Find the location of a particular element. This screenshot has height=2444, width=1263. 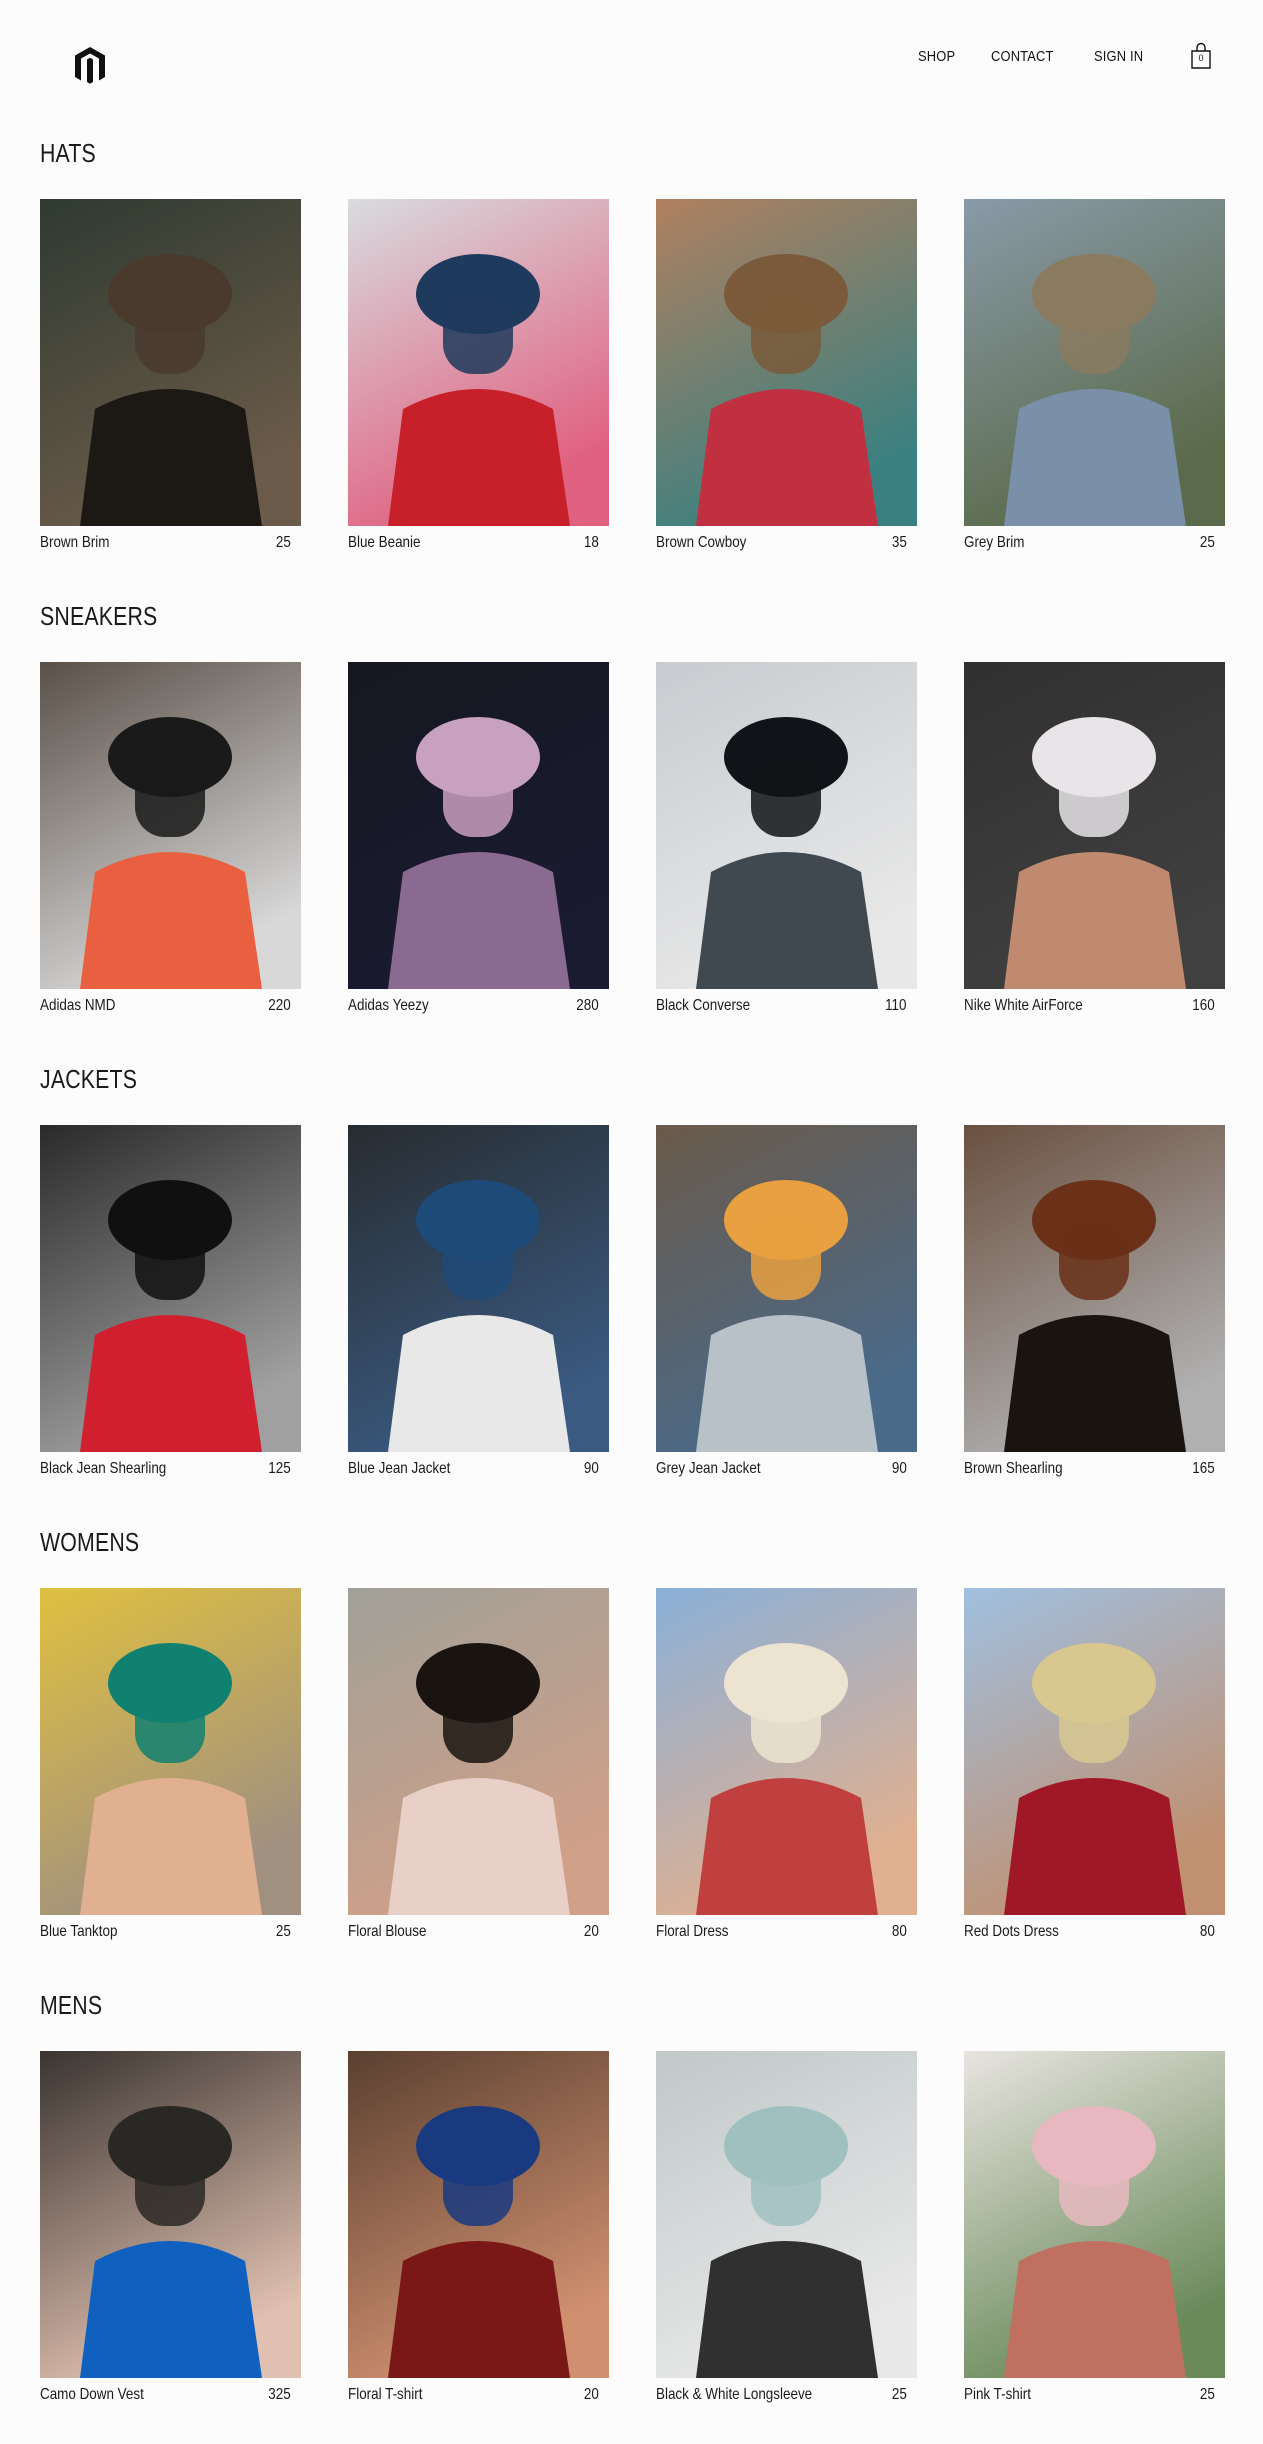

product-card: Brown Brim 25 is located at coordinates (170, 376).